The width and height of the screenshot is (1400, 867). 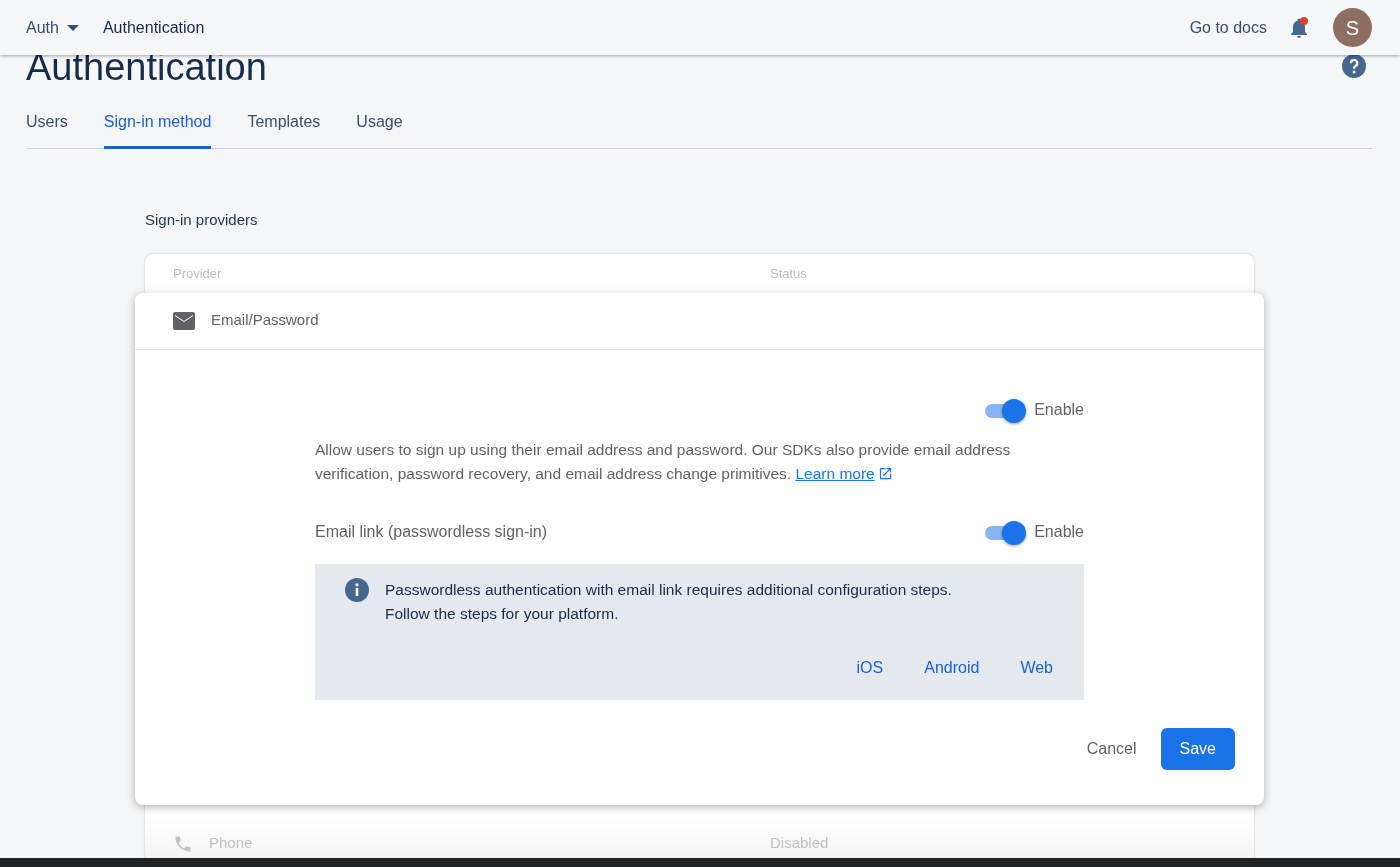 What do you see at coordinates (1228, 27) in the screenshot?
I see `docs-link: Go to docs` at bounding box center [1228, 27].